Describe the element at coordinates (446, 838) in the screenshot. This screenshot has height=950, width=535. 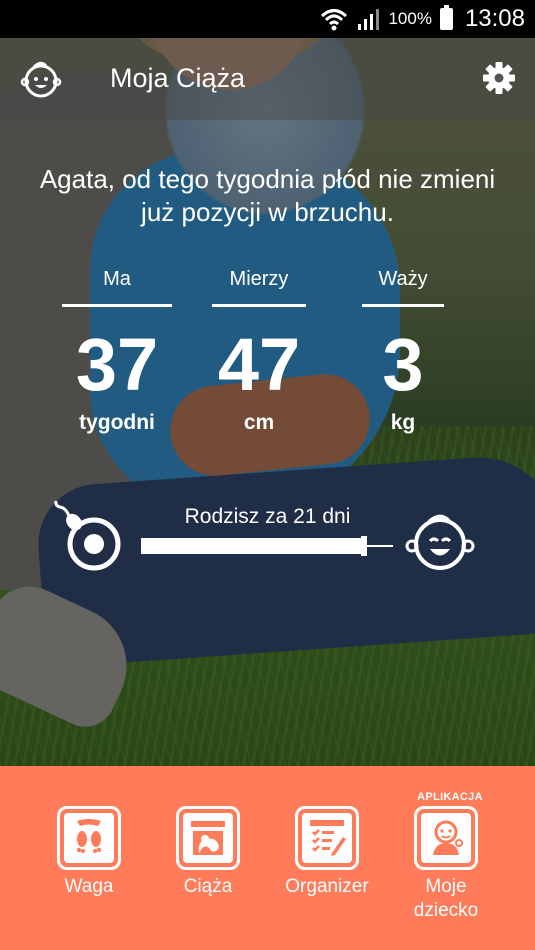
I see `baby-app-icon` at that location.